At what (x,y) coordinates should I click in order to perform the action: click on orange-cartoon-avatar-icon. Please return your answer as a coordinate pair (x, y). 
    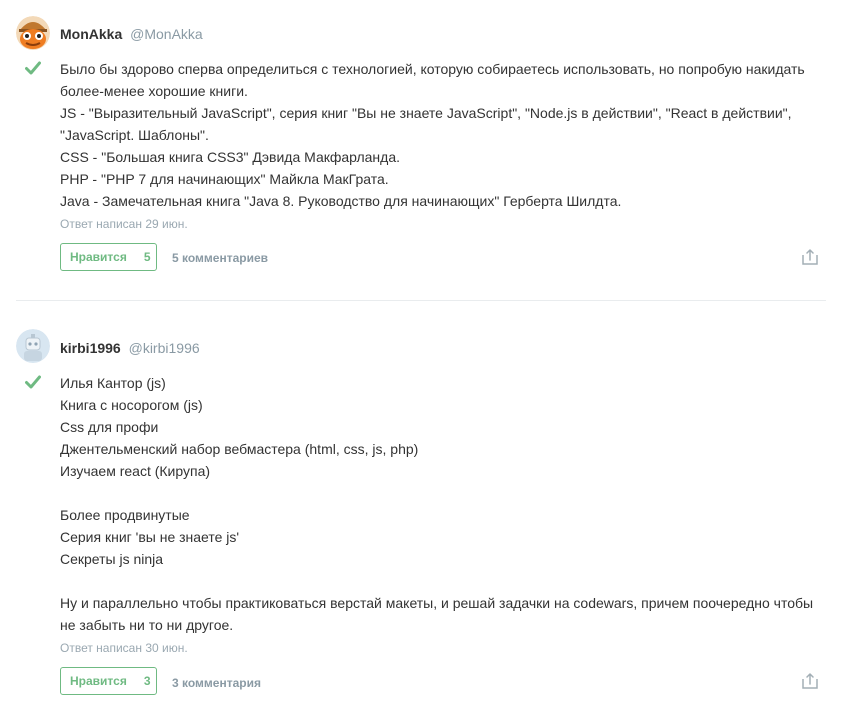
    Looking at the image, I should click on (33, 33).